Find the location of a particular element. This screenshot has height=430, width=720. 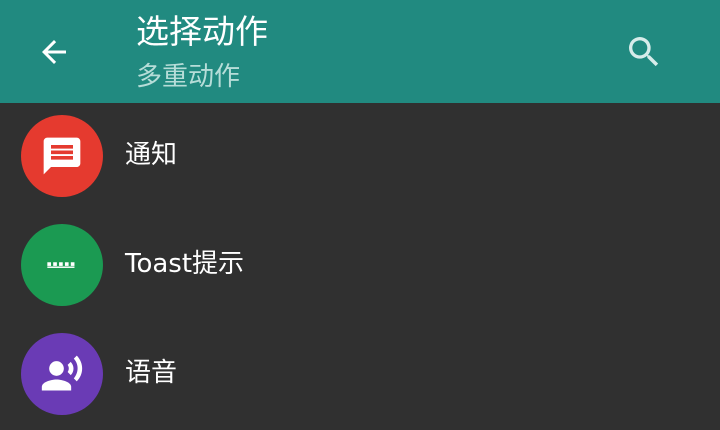

notification-message-icon is located at coordinates (62, 156).